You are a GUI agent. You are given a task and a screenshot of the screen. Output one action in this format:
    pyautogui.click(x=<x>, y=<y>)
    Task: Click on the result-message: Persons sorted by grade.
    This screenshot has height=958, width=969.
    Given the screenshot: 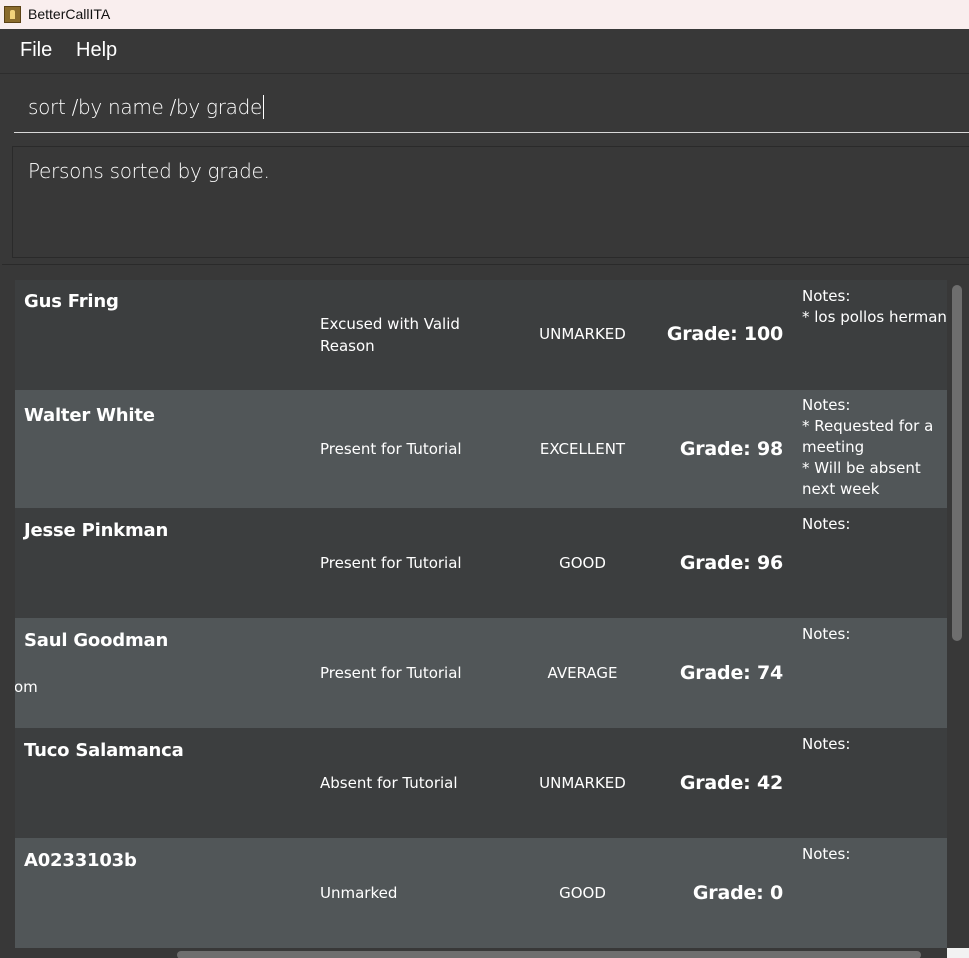 What is the action you would take?
    pyautogui.click(x=149, y=171)
    